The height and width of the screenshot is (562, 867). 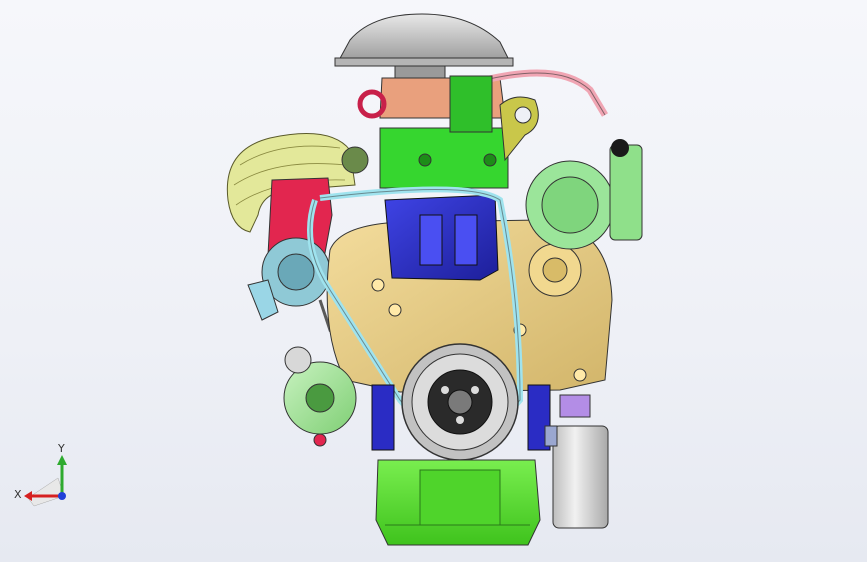 What do you see at coordinates (45, 481) in the screenshot?
I see `axis-triad` at bounding box center [45, 481].